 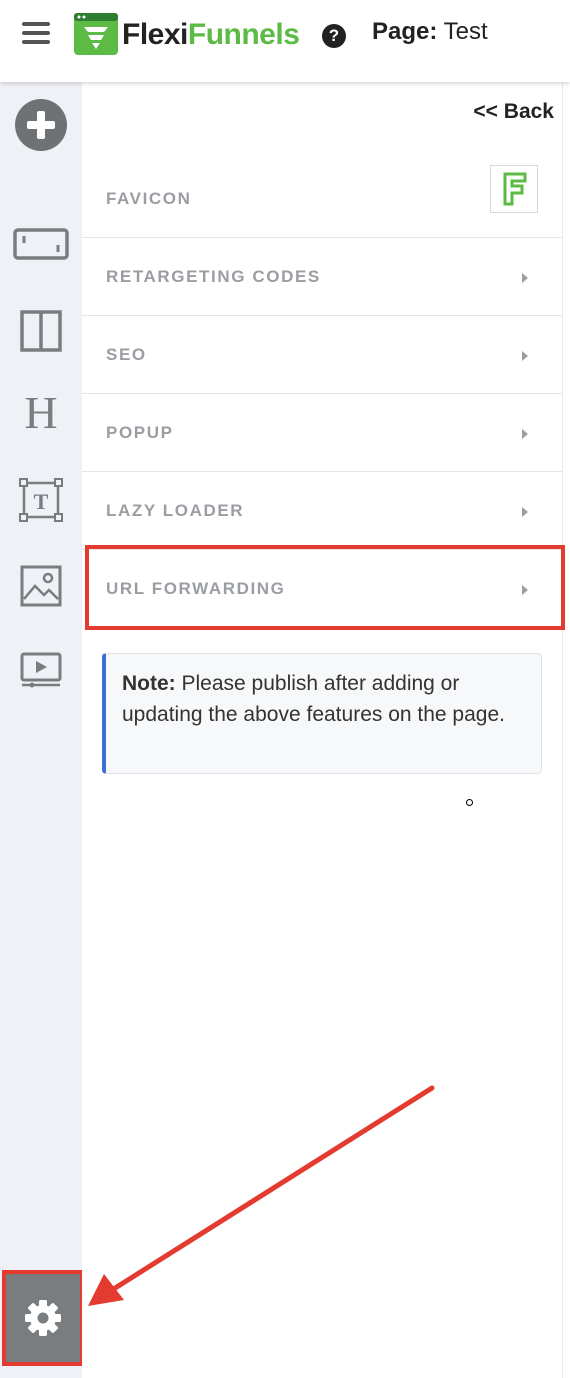 I want to click on row-lazy-loader: LAZY LOADER, so click(x=322, y=511).